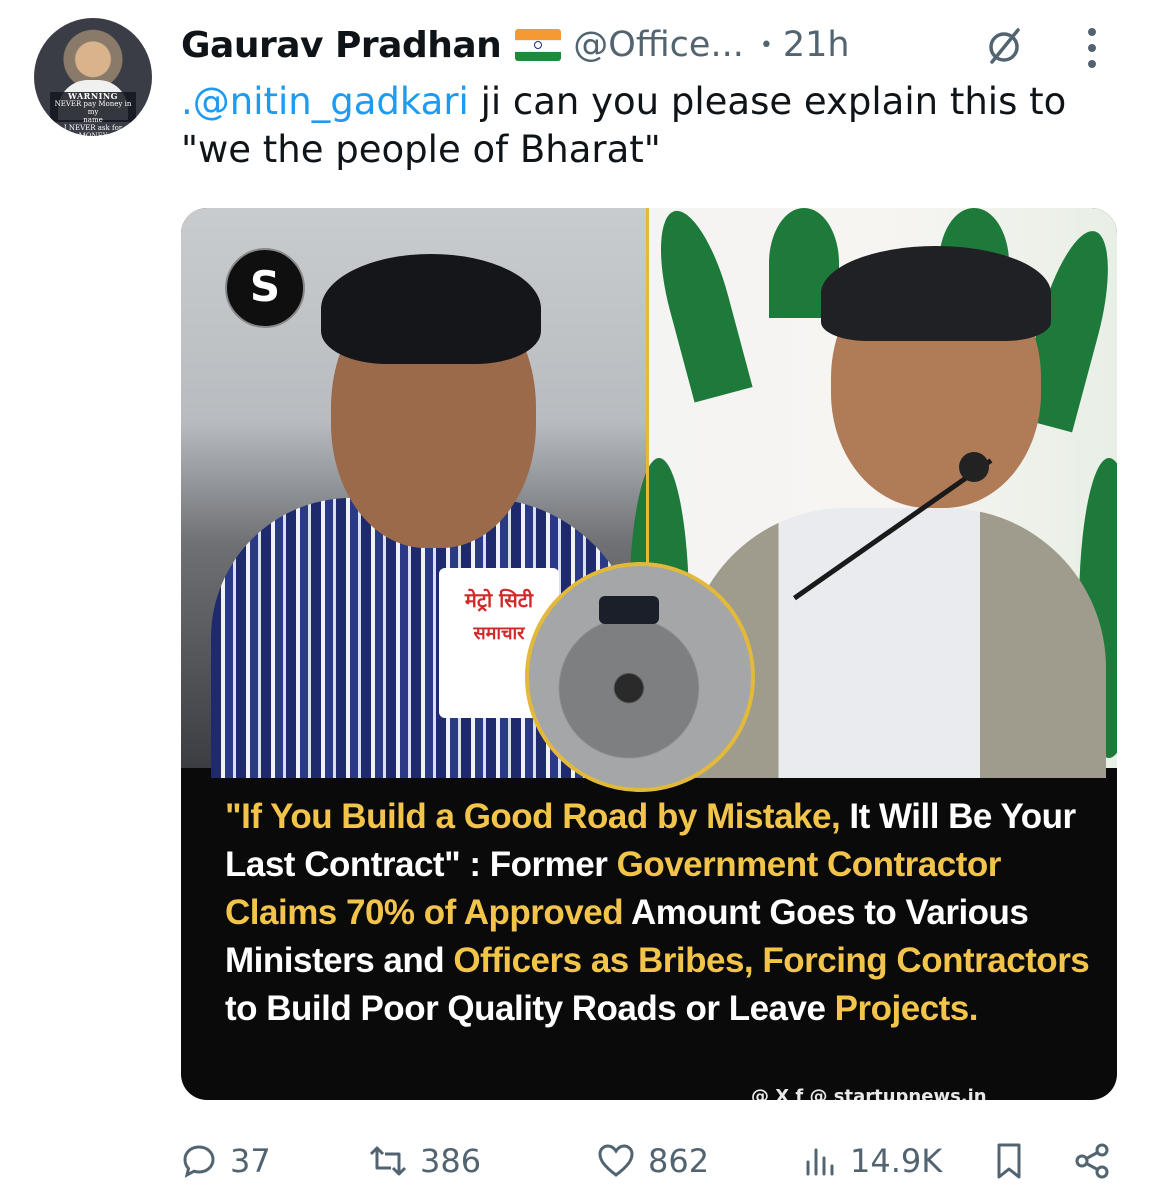 This screenshot has width=1154, height=1200. What do you see at coordinates (640, 677) in the screenshot?
I see `pothole-zoom-circle` at bounding box center [640, 677].